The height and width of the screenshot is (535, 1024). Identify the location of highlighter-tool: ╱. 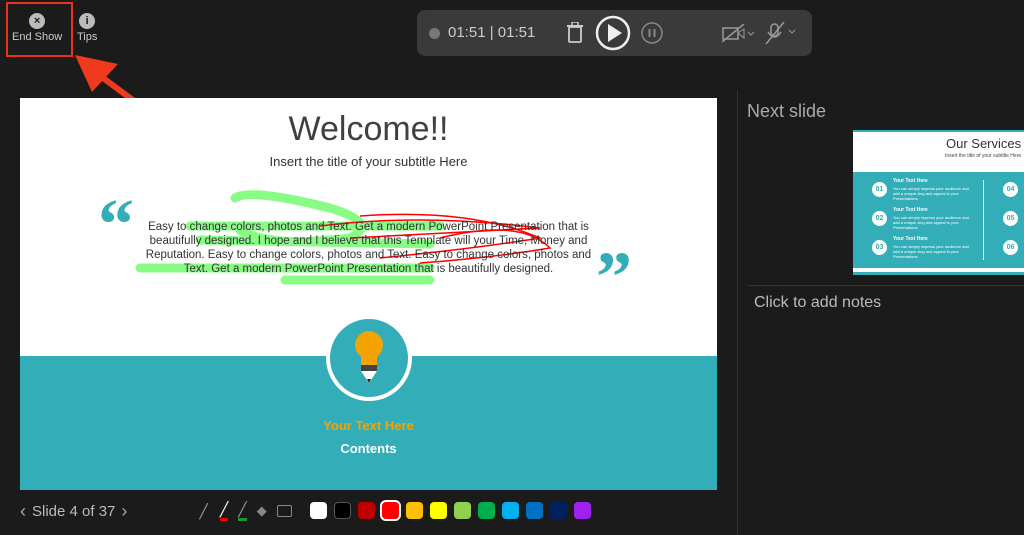
(242, 511).